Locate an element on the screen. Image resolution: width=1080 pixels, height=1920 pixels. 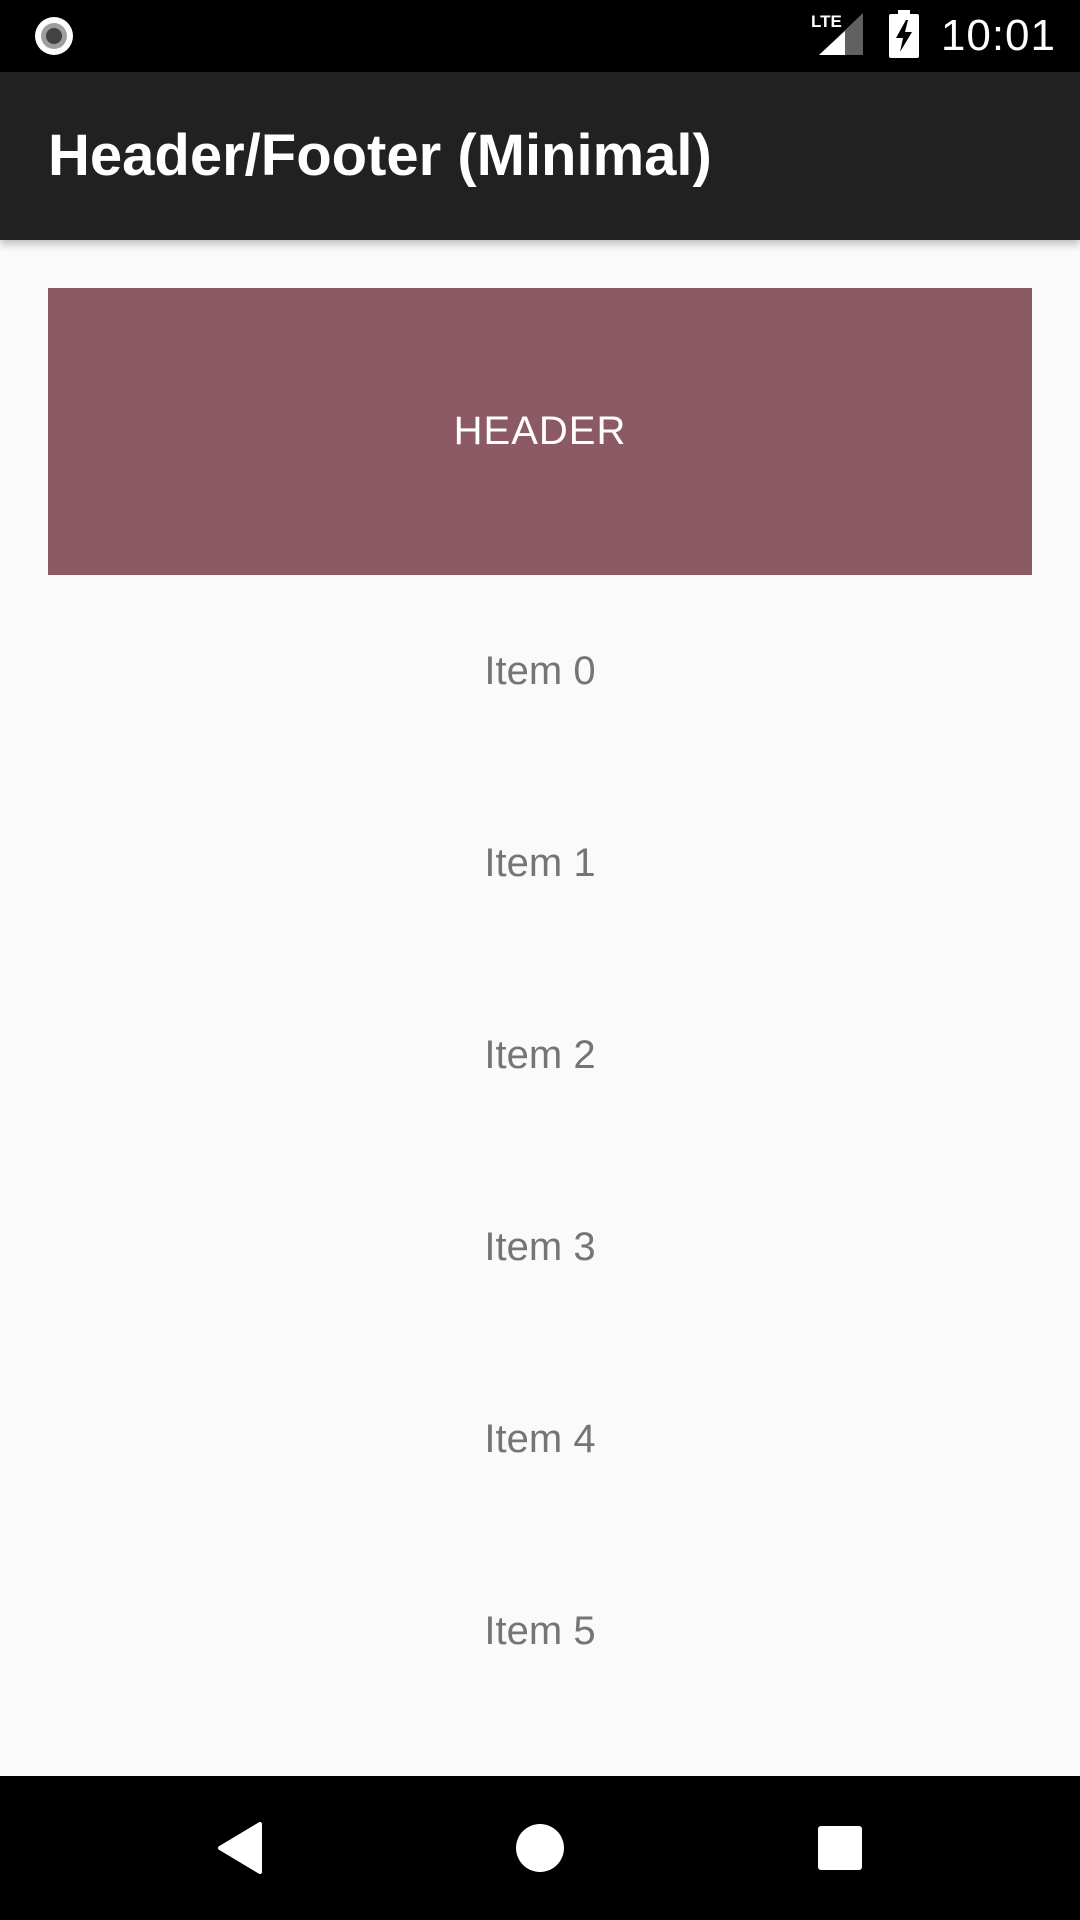
navigation-bar is located at coordinates (540, 1848).